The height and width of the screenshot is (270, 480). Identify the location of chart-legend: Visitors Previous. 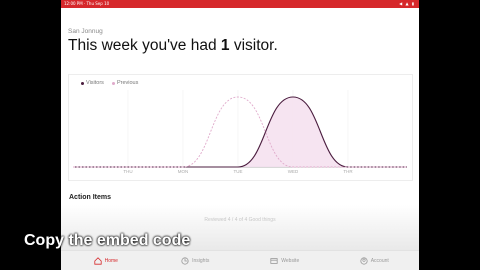
(109, 83).